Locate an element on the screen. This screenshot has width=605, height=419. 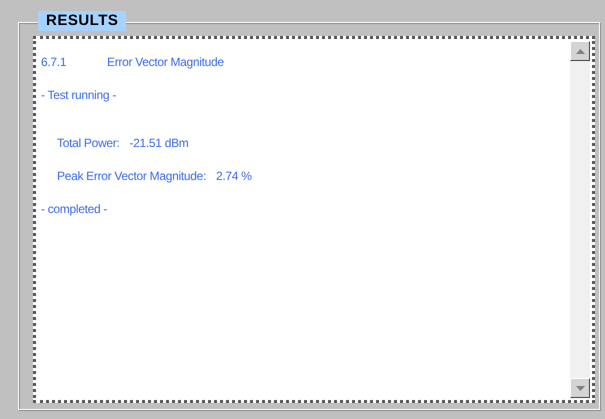
group-title: RESULTS is located at coordinates (82, 21).